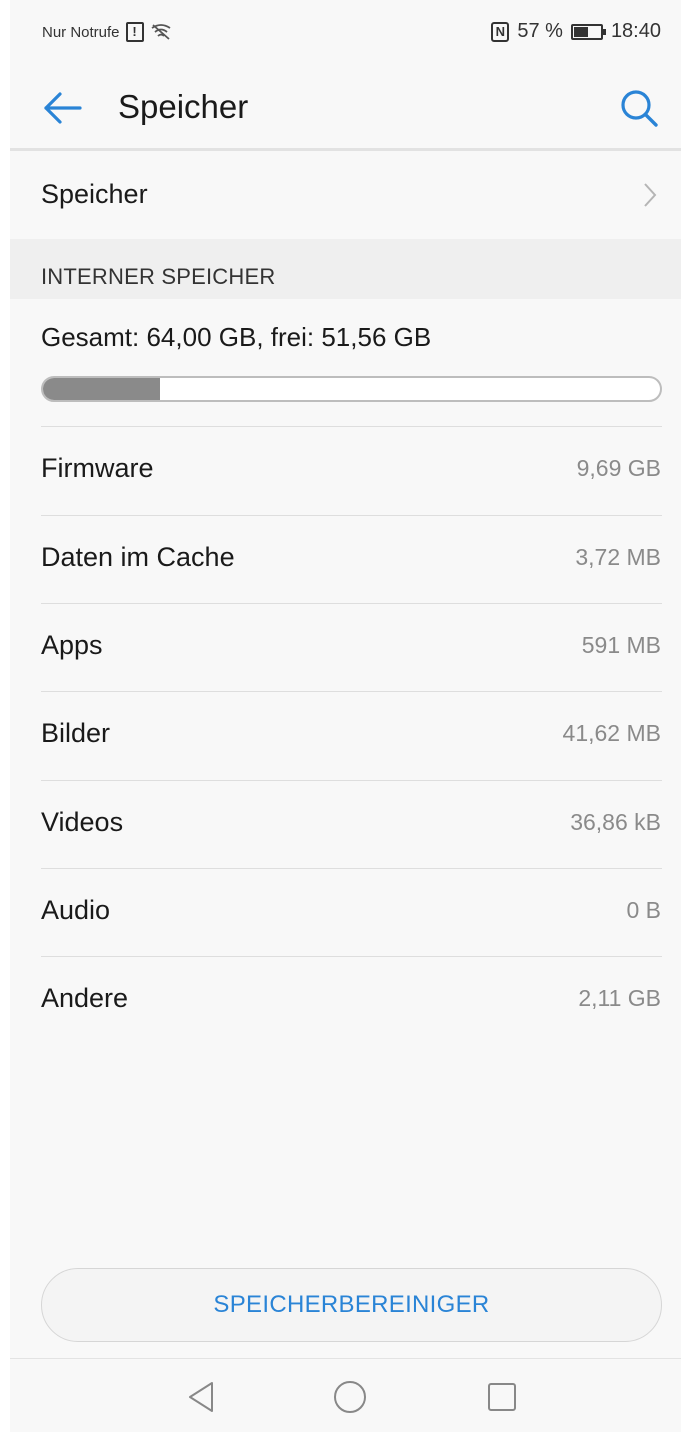 The image size is (691, 1432). I want to click on item-size: 2,11 GB, so click(619, 998).